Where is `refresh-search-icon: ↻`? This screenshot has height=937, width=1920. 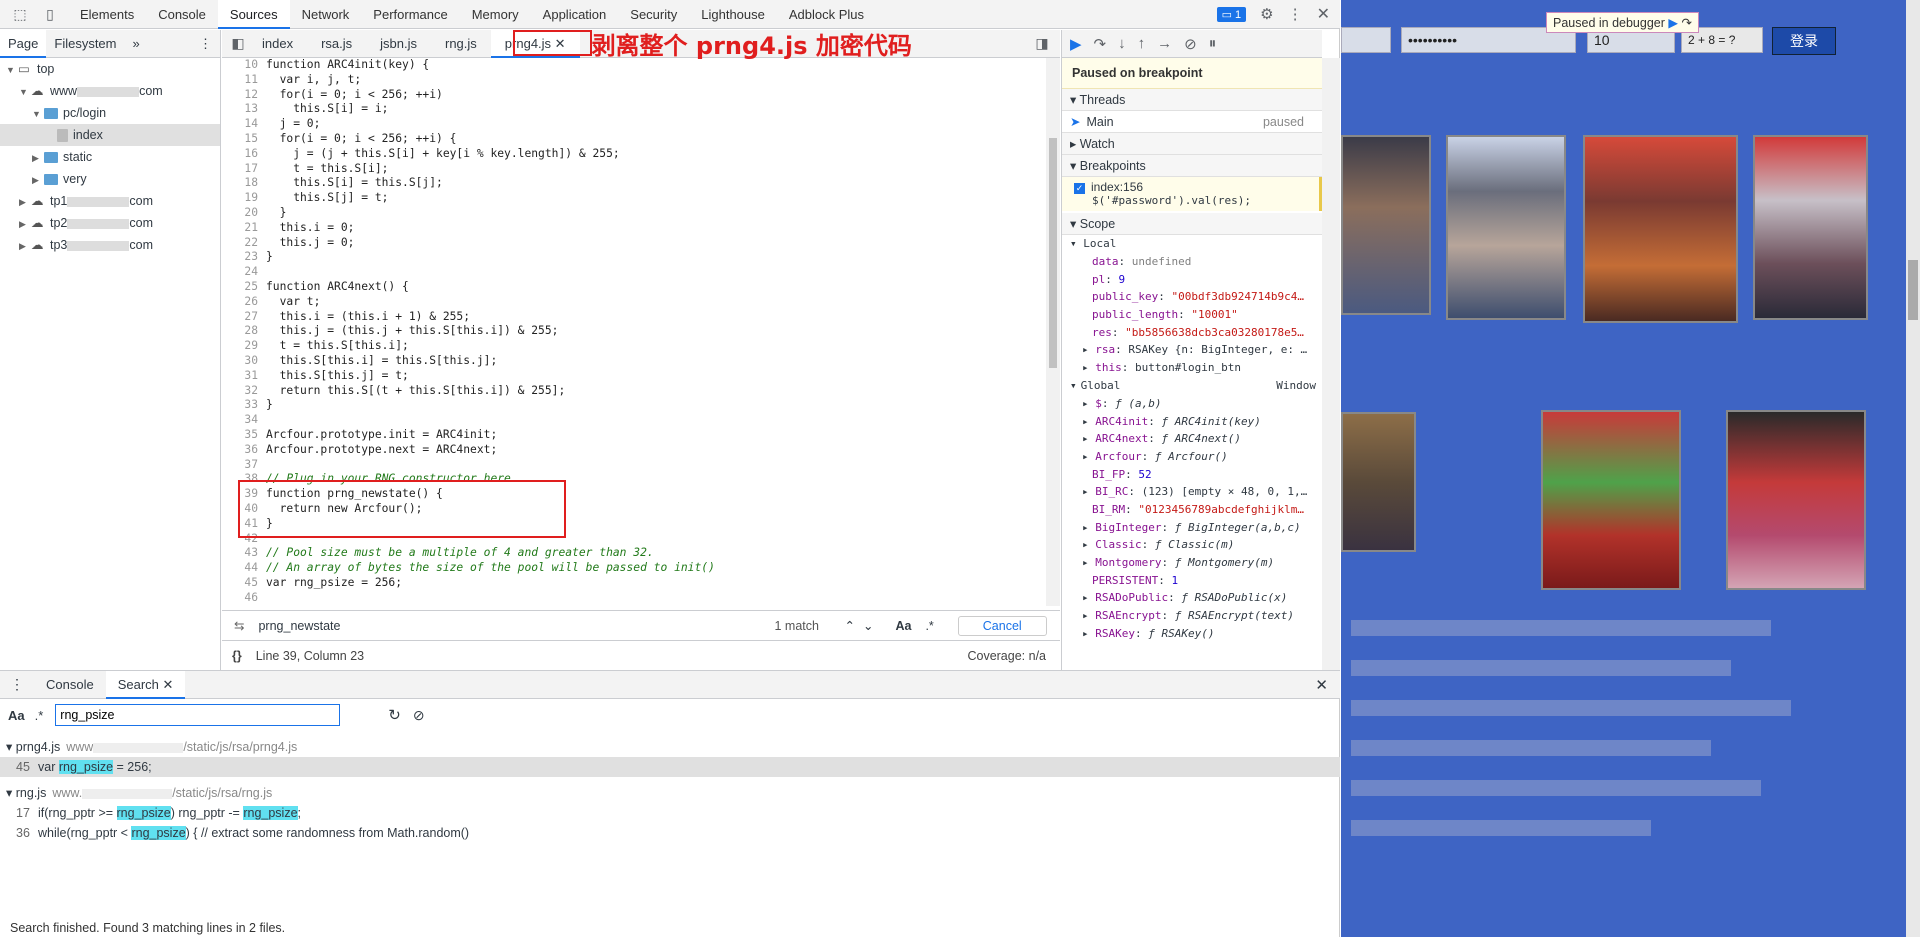
refresh-search-icon: ↻ is located at coordinates (394, 715).